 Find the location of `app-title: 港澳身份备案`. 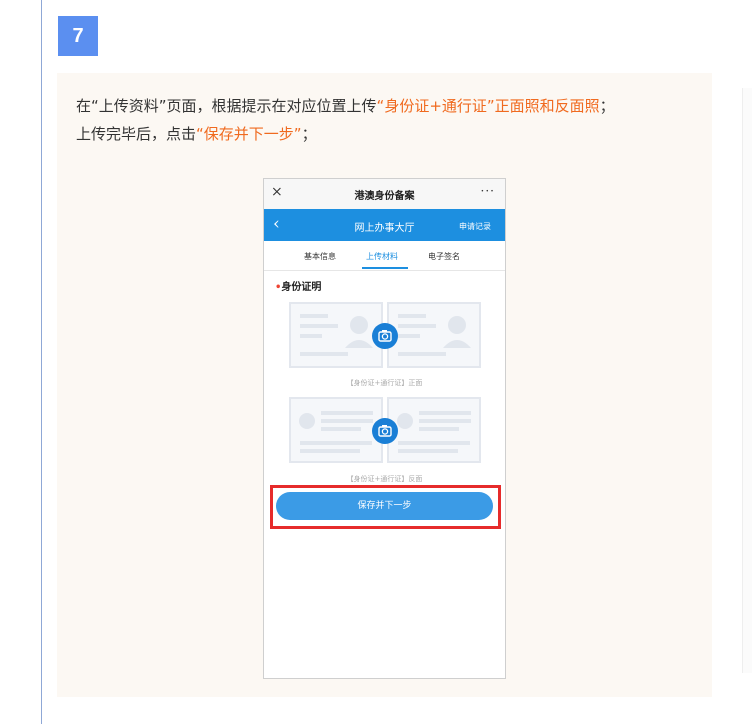

app-title: 港澳身份备案 is located at coordinates (384, 196).